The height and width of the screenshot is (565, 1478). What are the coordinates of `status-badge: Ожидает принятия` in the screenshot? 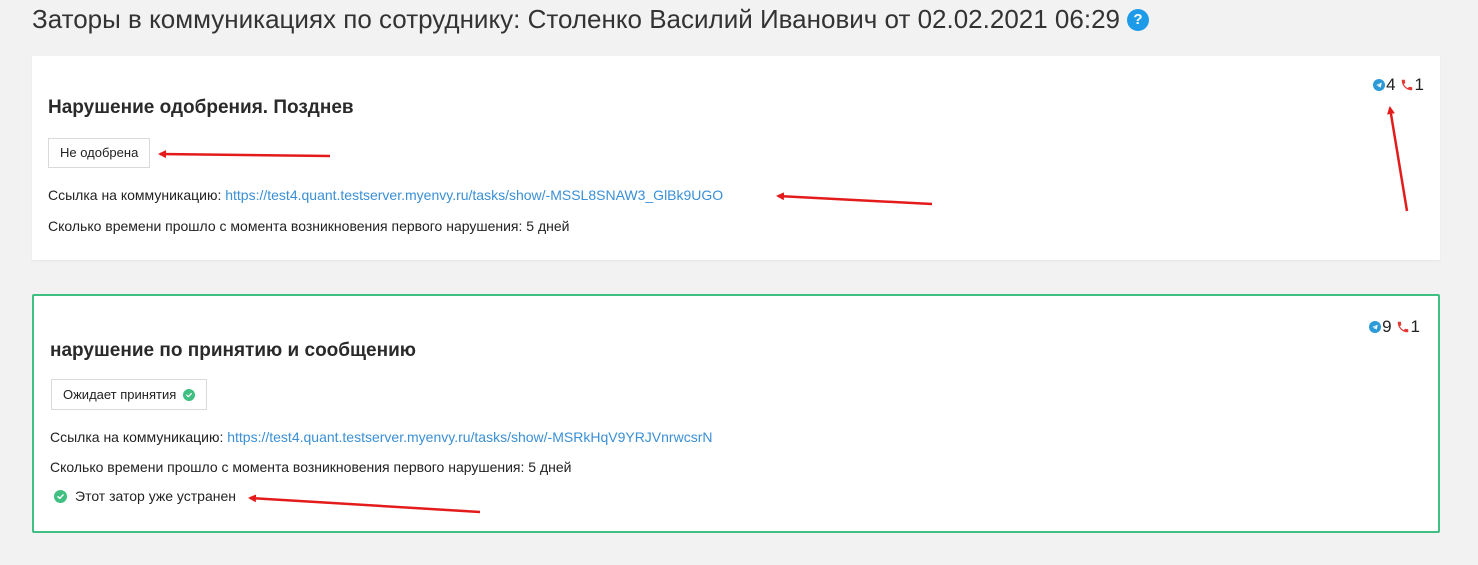 It's located at (129, 394).